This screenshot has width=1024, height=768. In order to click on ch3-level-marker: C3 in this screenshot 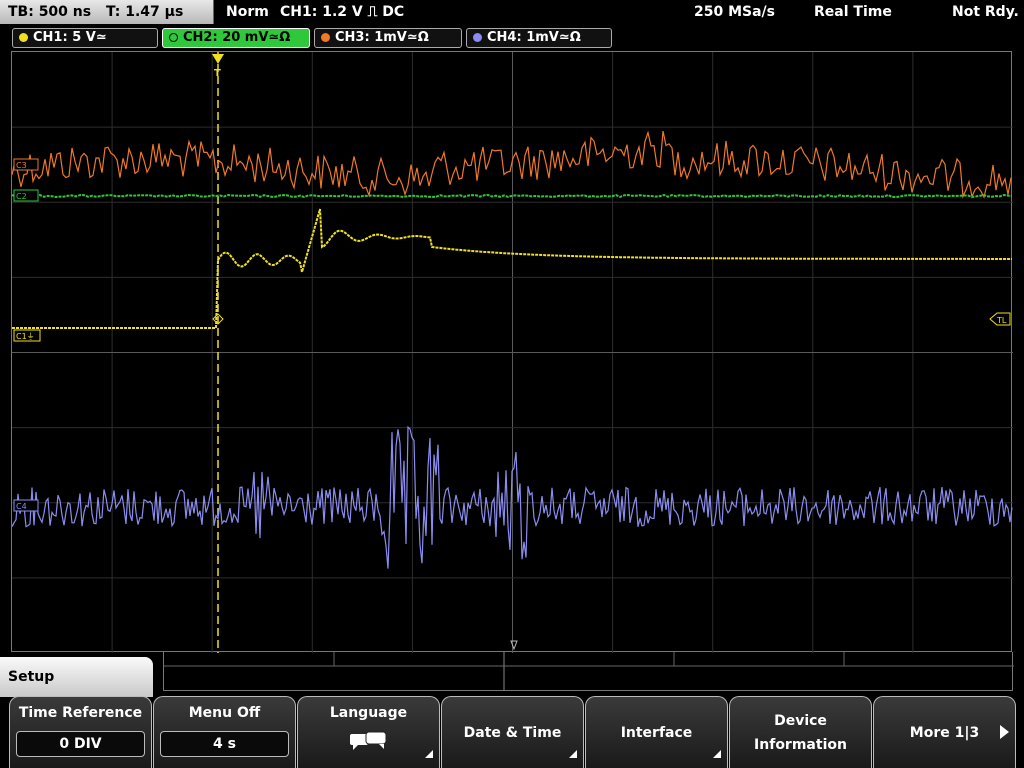, I will do `click(26, 164)`.